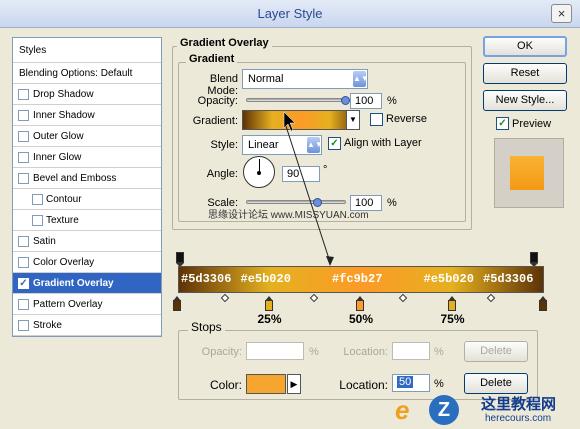  I want to click on annotation-arrow, so click(308, 188).